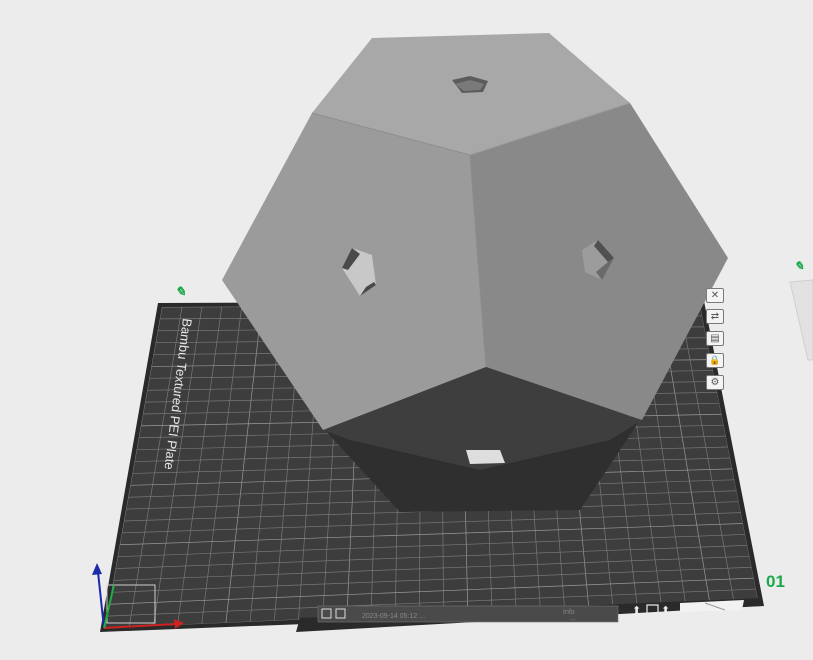 This screenshot has width=813, height=660. What do you see at coordinates (485, 457) in the screenshot?
I see `model-hex-hole-bottom` at bounding box center [485, 457].